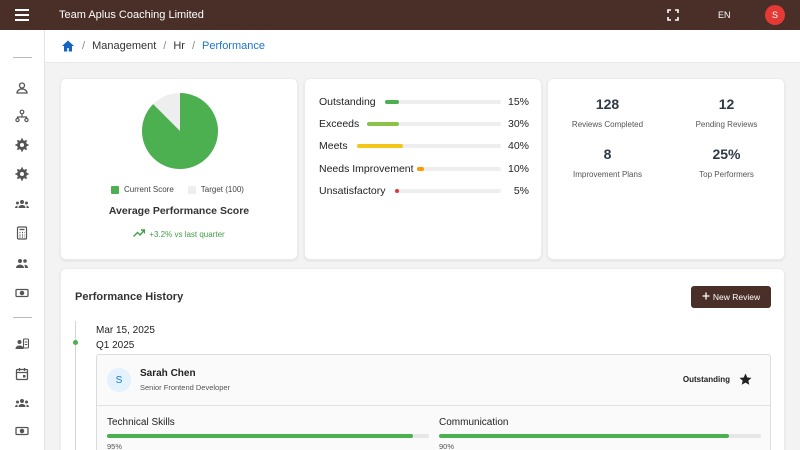 The height and width of the screenshot is (450, 800). I want to click on legend-target: Target (100), so click(215, 189).